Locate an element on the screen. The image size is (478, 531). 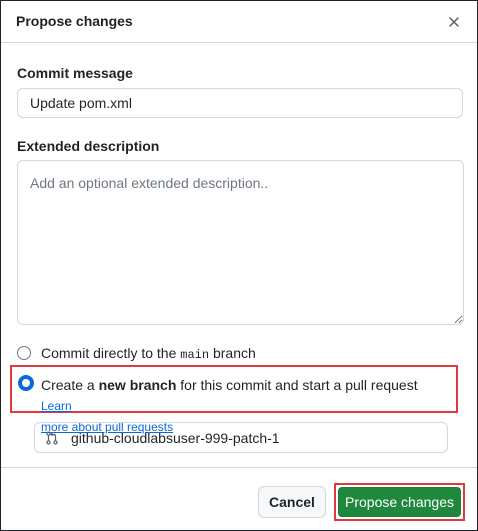
dialog-header: Propose changes is located at coordinates (239, 22).